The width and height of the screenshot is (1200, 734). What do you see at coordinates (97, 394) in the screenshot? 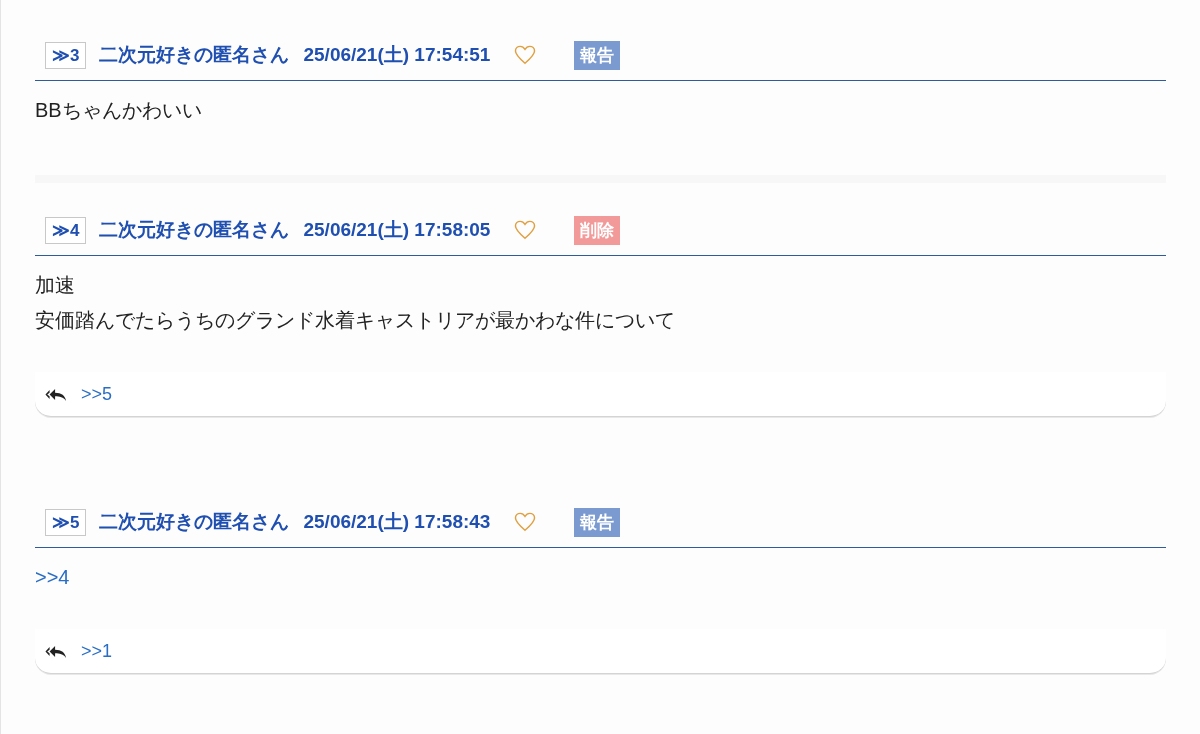
I see `reply-link: >>5` at bounding box center [97, 394].